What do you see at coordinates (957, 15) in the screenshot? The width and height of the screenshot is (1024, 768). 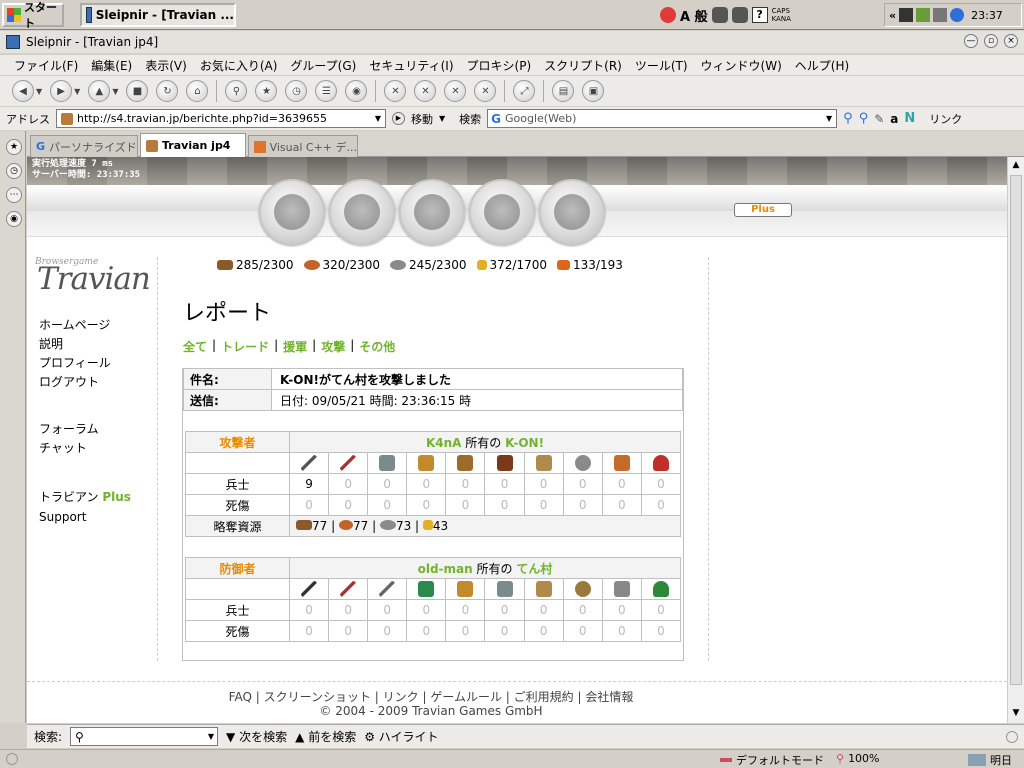 I see `wireless-icon` at bounding box center [957, 15].